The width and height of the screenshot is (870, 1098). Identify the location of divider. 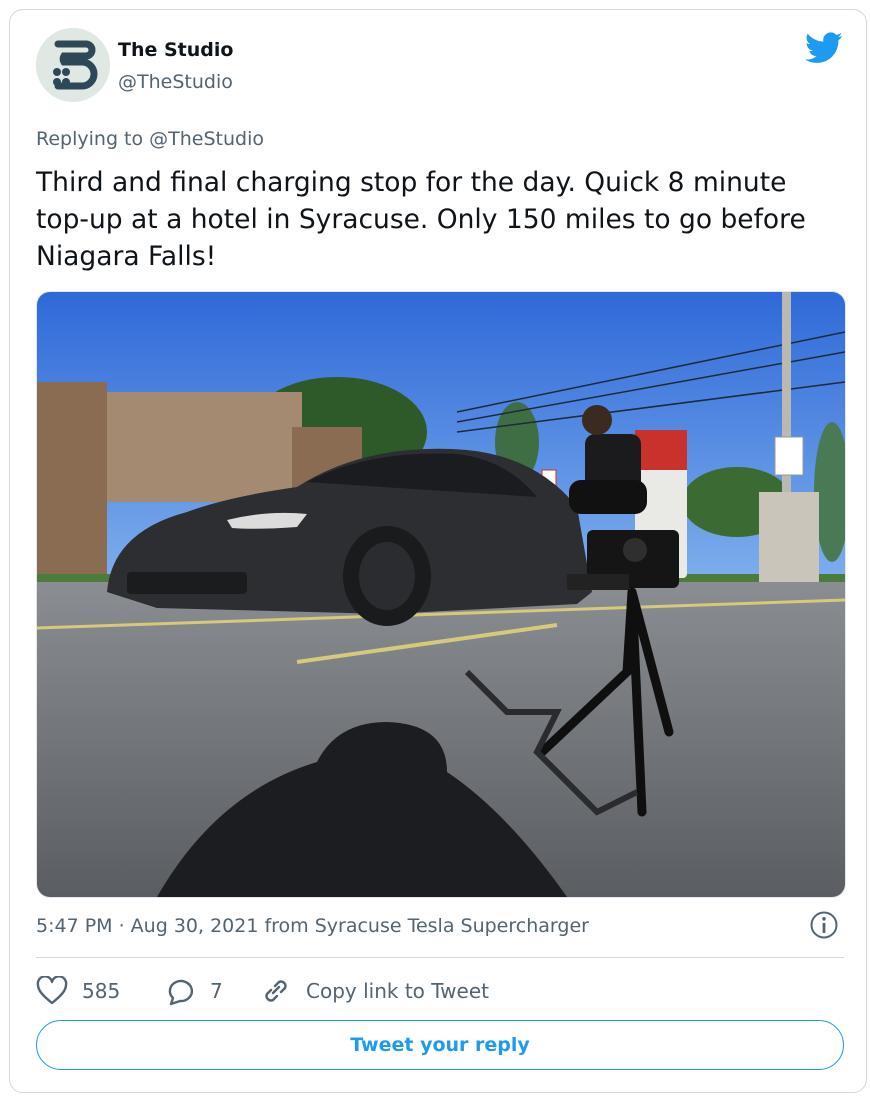
(440, 957).